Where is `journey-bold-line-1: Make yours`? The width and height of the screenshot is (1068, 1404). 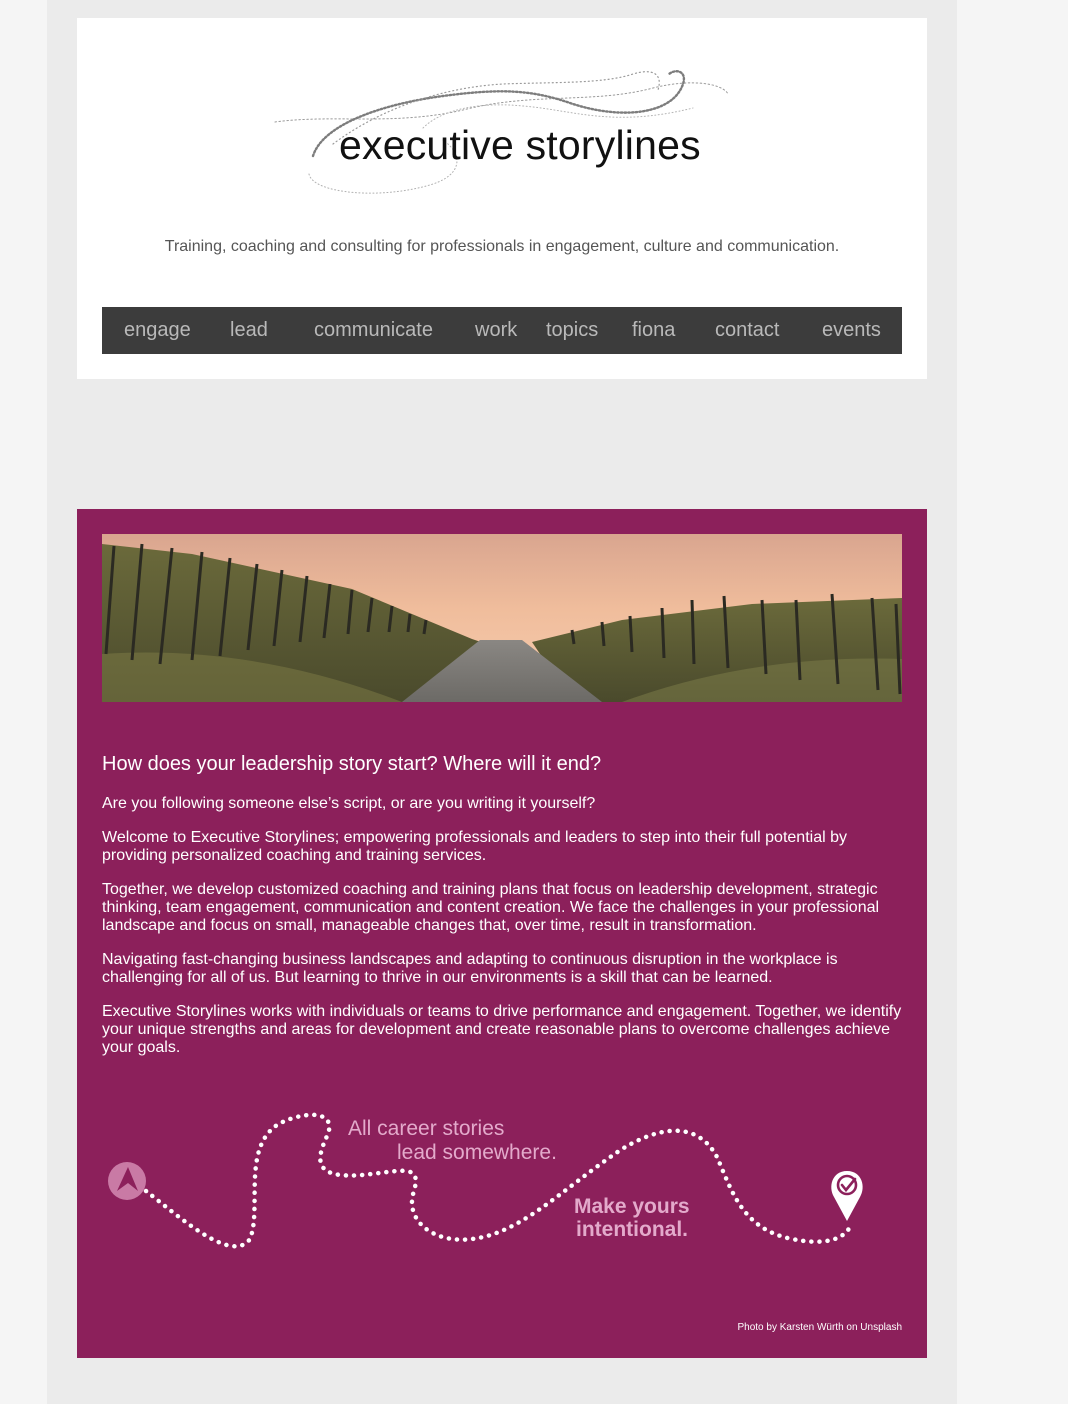
journey-bold-line-1: Make yours is located at coordinates (632, 1206).